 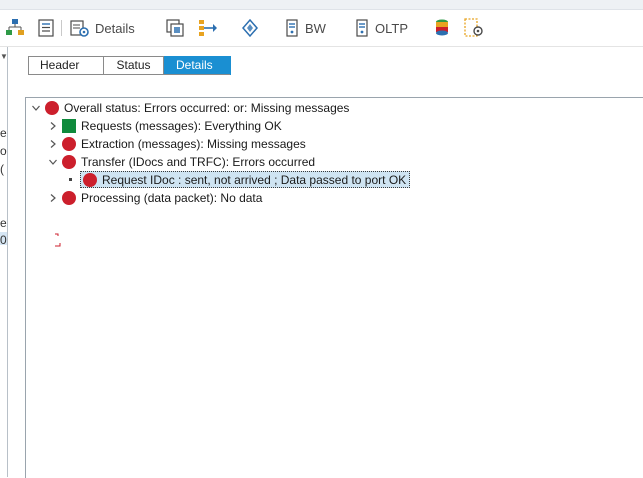 I want to click on oltp-button: OLTP, so click(x=381, y=28).